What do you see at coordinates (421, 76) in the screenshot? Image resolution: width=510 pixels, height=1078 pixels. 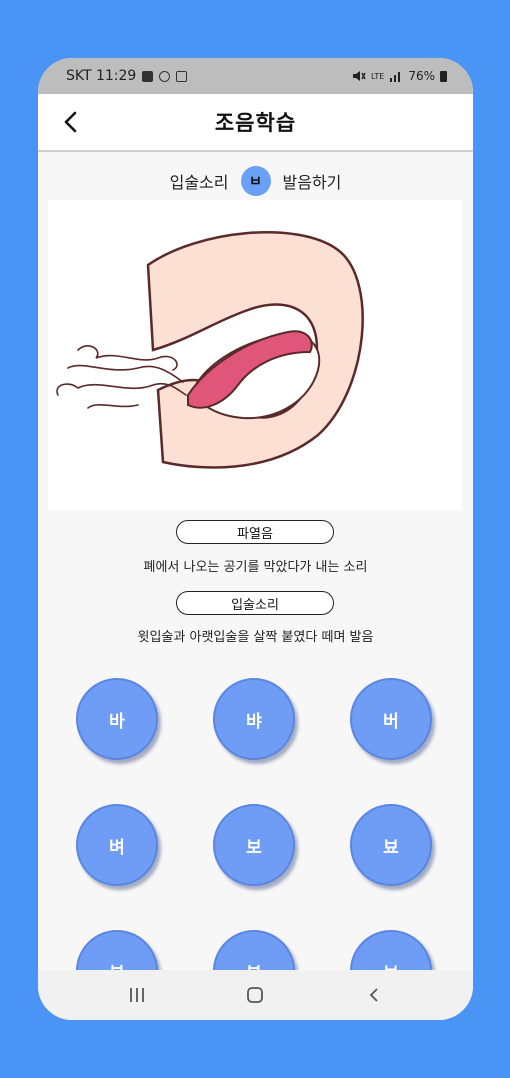 I see `battery-level: 76%` at bounding box center [421, 76].